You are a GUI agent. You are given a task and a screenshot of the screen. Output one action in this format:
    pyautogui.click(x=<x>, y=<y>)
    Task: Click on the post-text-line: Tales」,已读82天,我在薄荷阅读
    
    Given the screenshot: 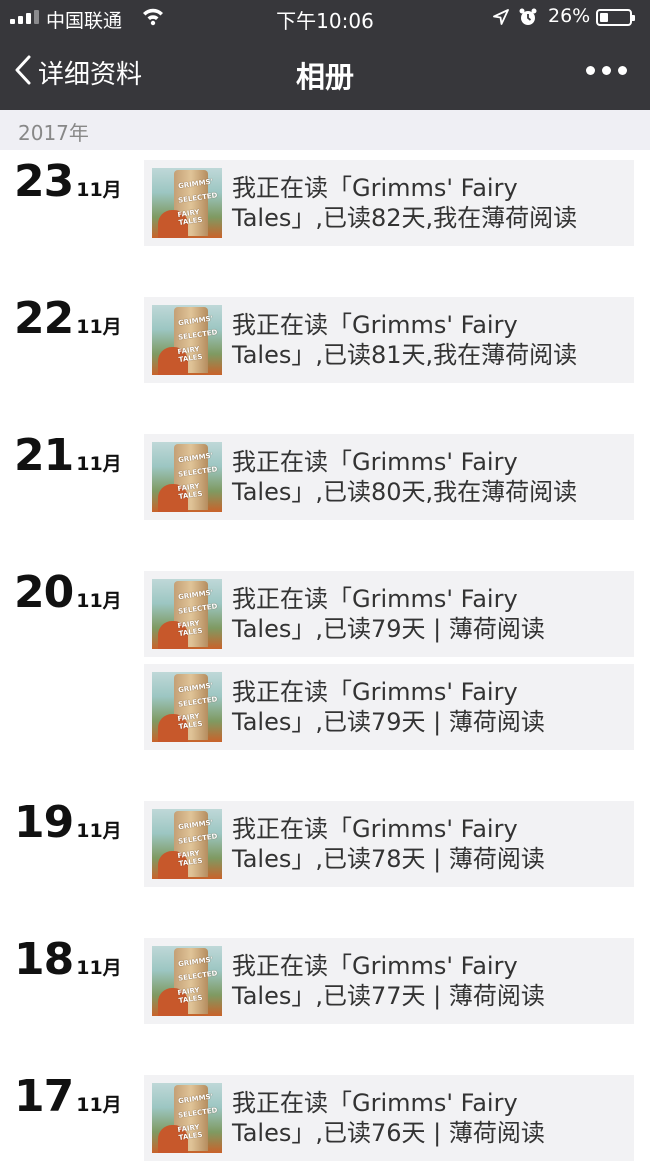 What is the action you would take?
    pyautogui.click(x=405, y=218)
    